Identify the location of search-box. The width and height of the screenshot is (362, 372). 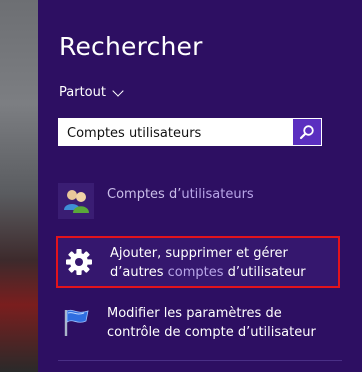
(190, 132).